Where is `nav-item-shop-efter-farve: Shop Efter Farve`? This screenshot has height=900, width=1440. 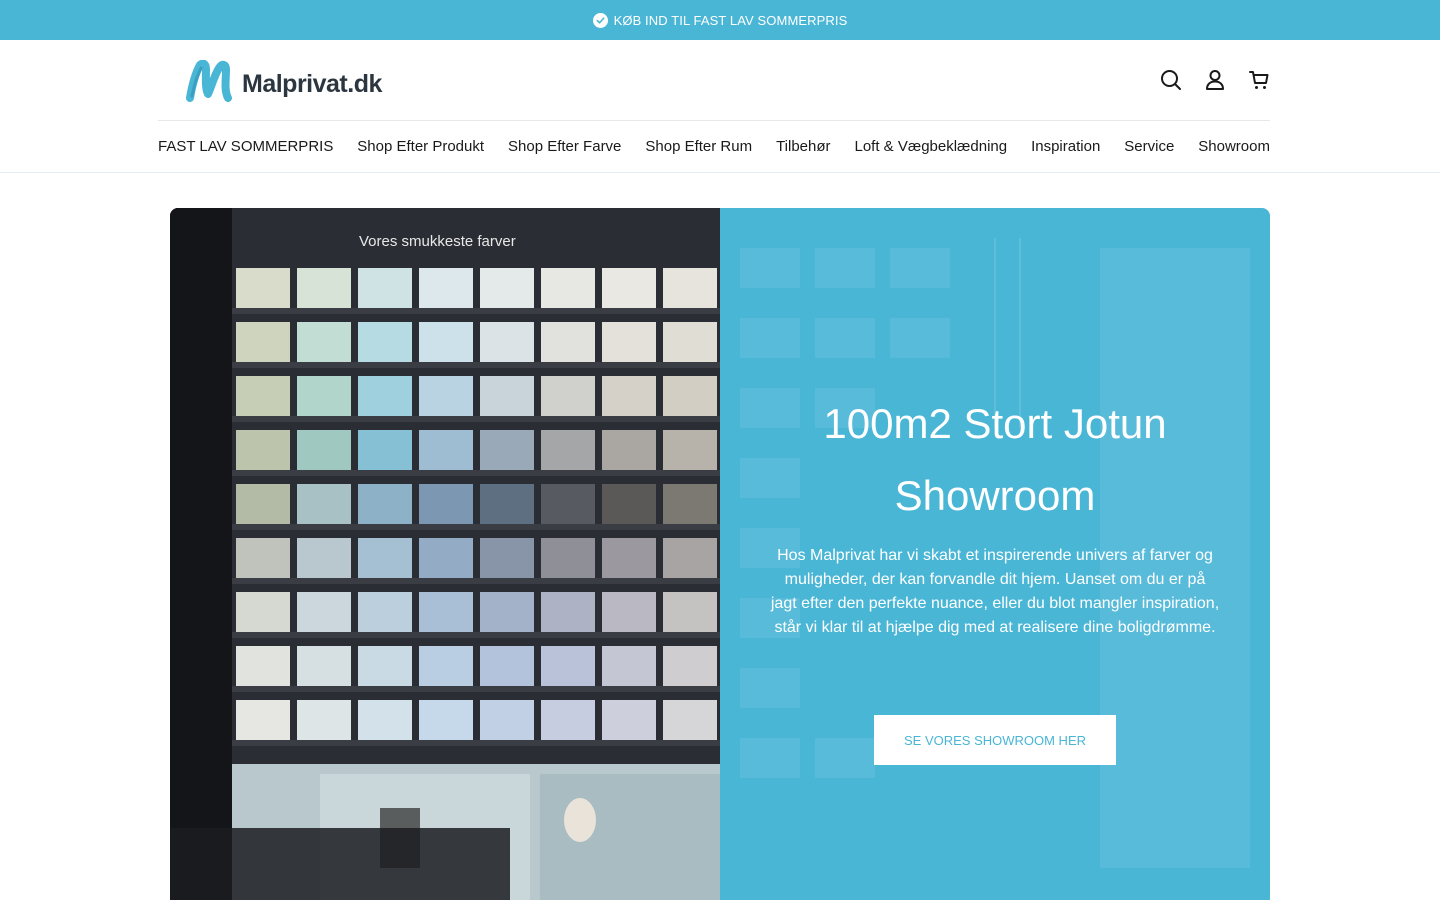
nav-item-shop-efter-farve: Shop Efter Farve is located at coordinates (564, 146).